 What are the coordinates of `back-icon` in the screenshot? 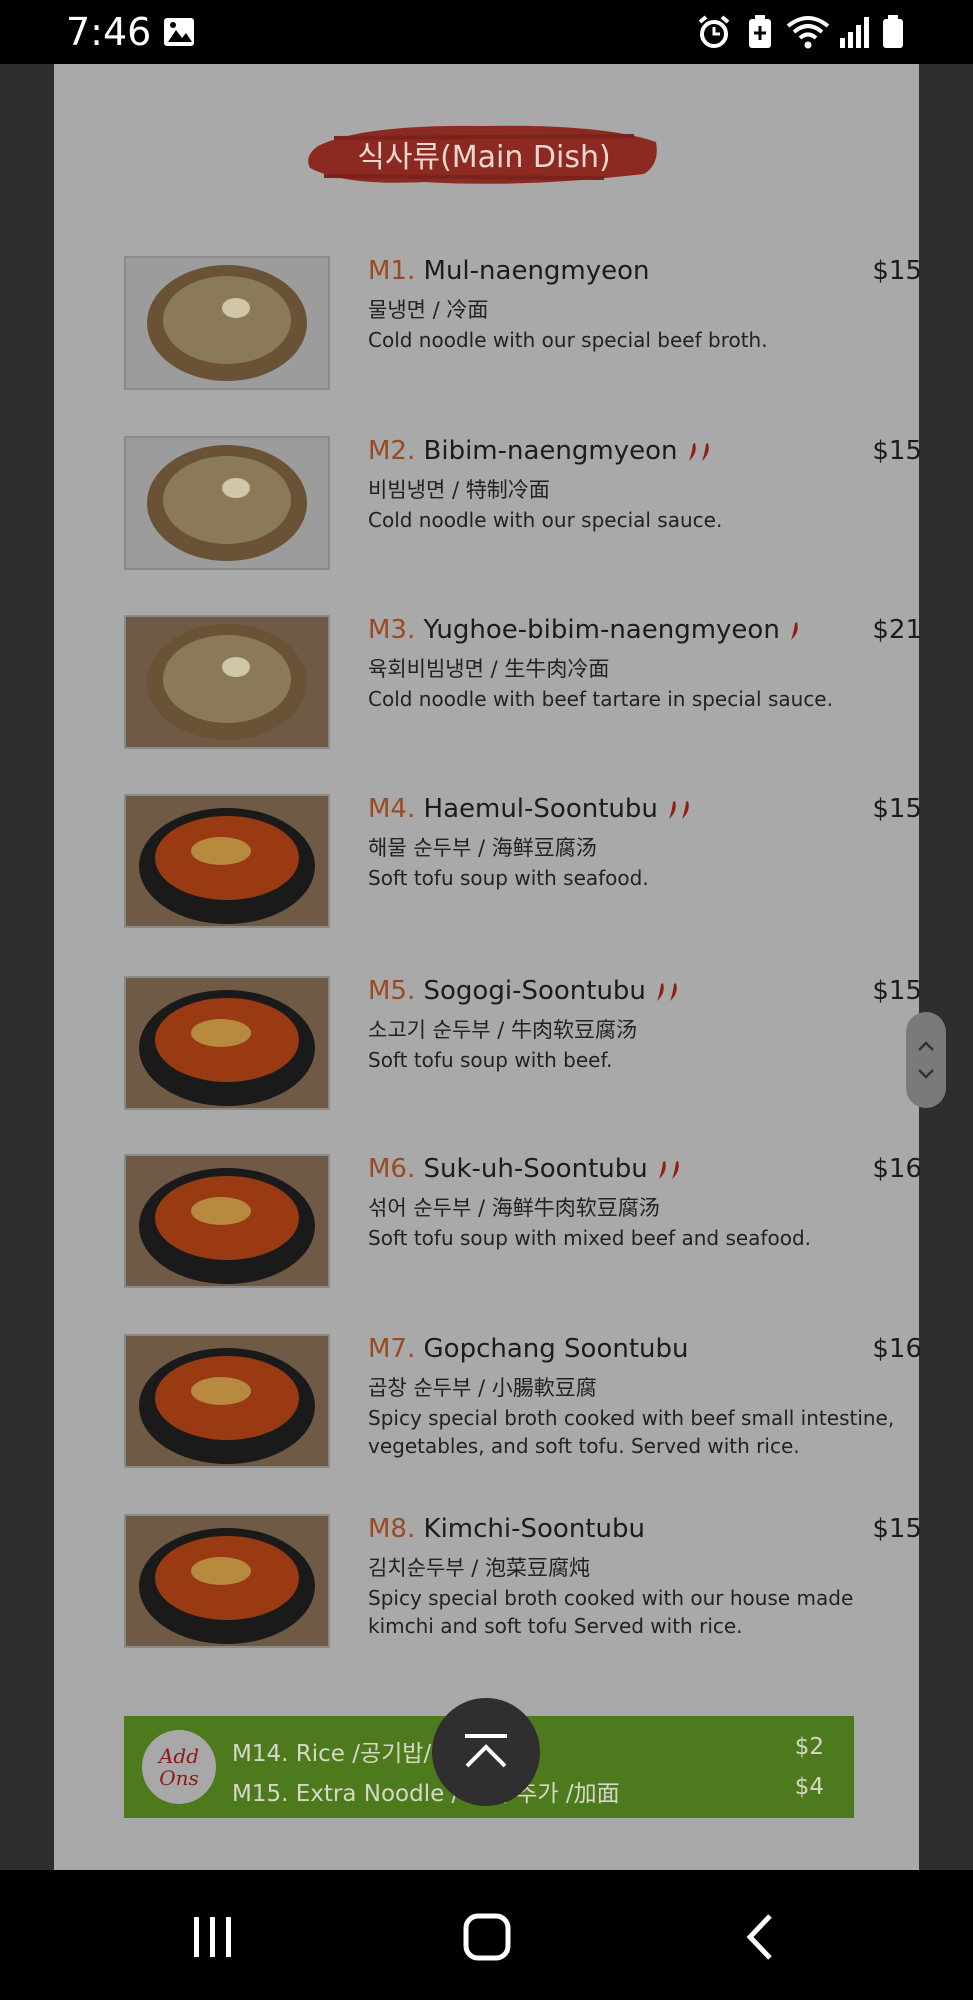 It's located at (760, 1937).